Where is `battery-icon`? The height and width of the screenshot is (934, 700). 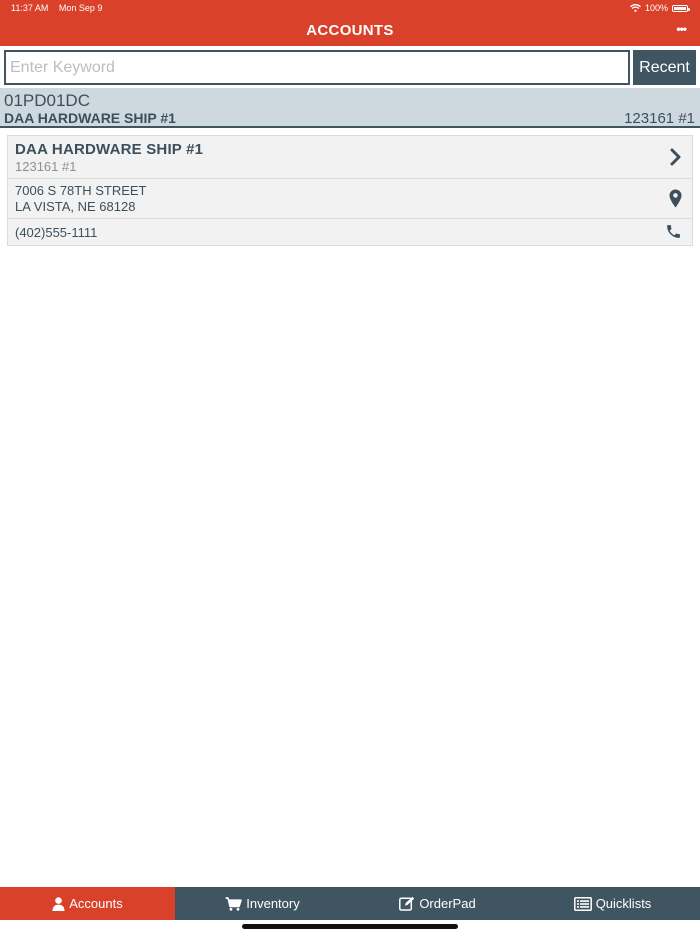 battery-icon is located at coordinates (681, 8).